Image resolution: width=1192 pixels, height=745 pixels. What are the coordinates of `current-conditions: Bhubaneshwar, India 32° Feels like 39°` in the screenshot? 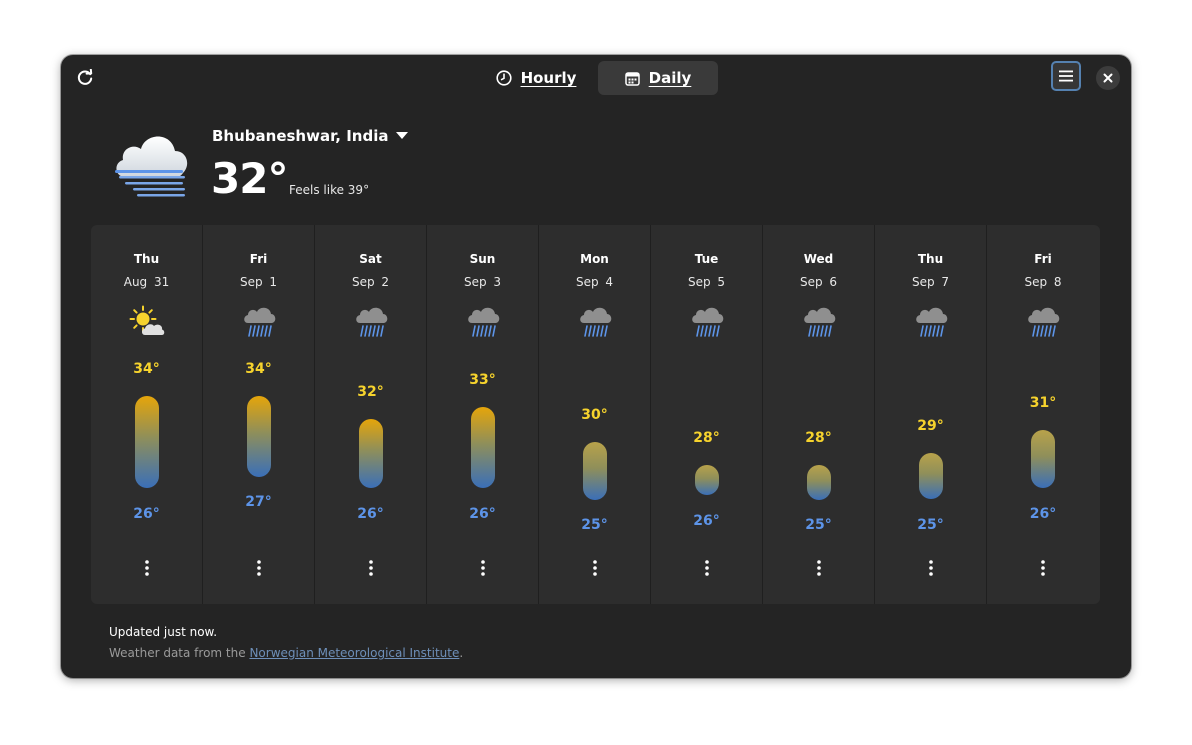 It's located at (411, 177).